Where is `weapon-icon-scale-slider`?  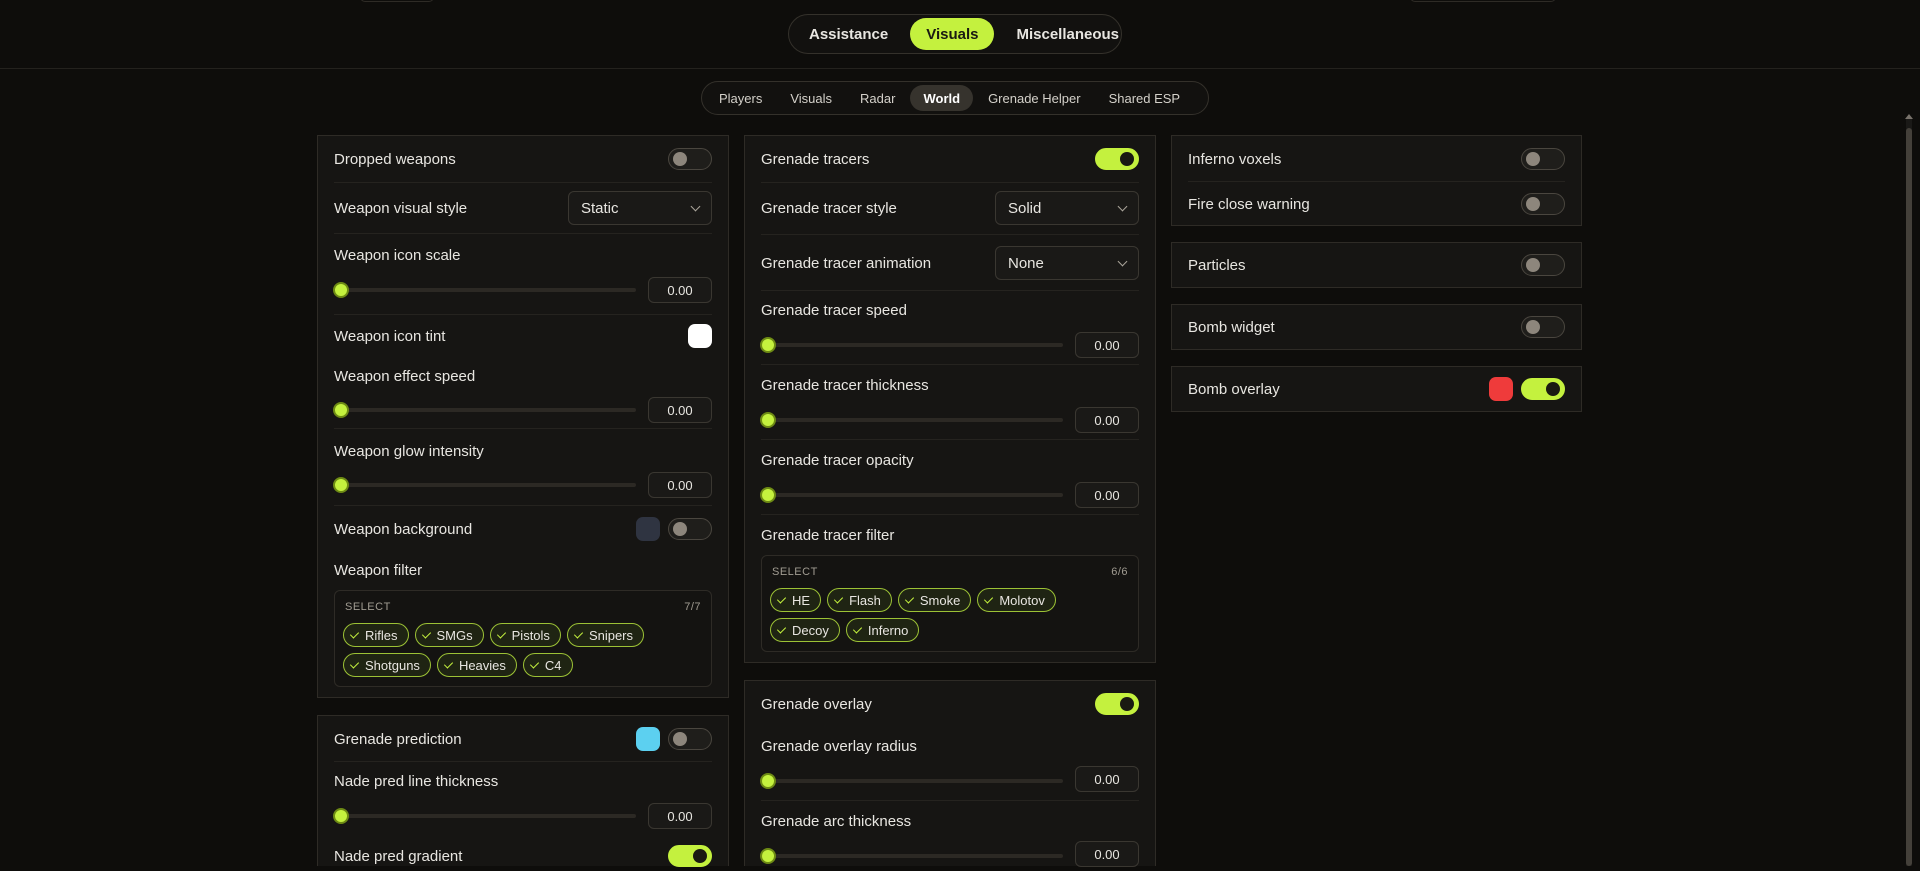 weapon-icon-scale-slider is located at coordinates (484, 290).